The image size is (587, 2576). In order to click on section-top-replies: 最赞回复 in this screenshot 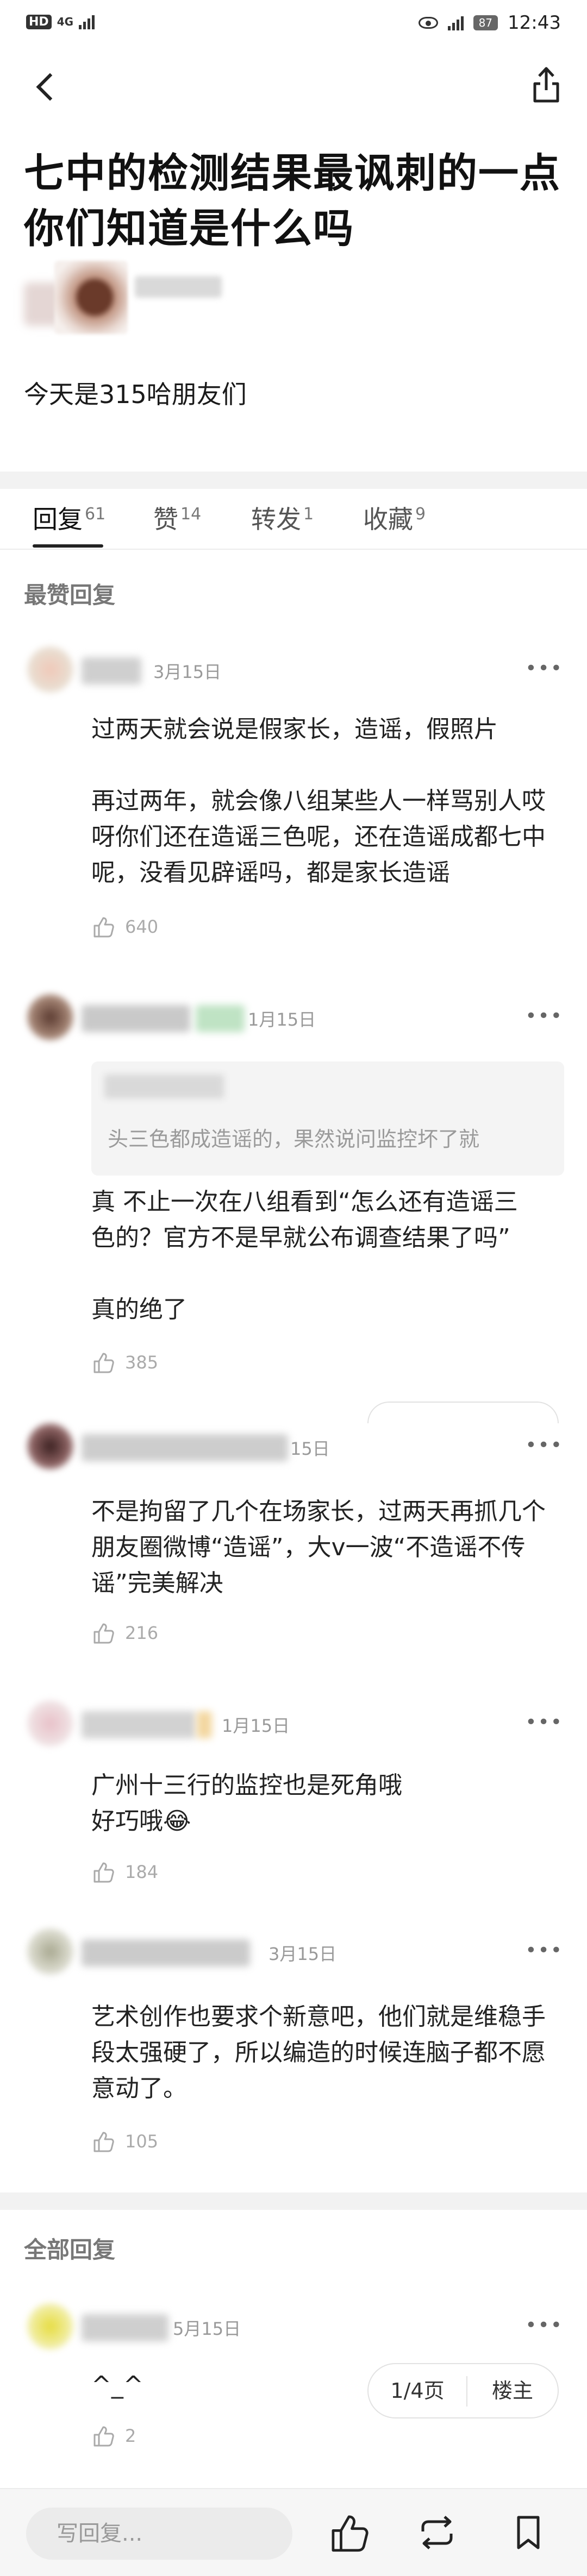, I will do `click(70, 595)`.